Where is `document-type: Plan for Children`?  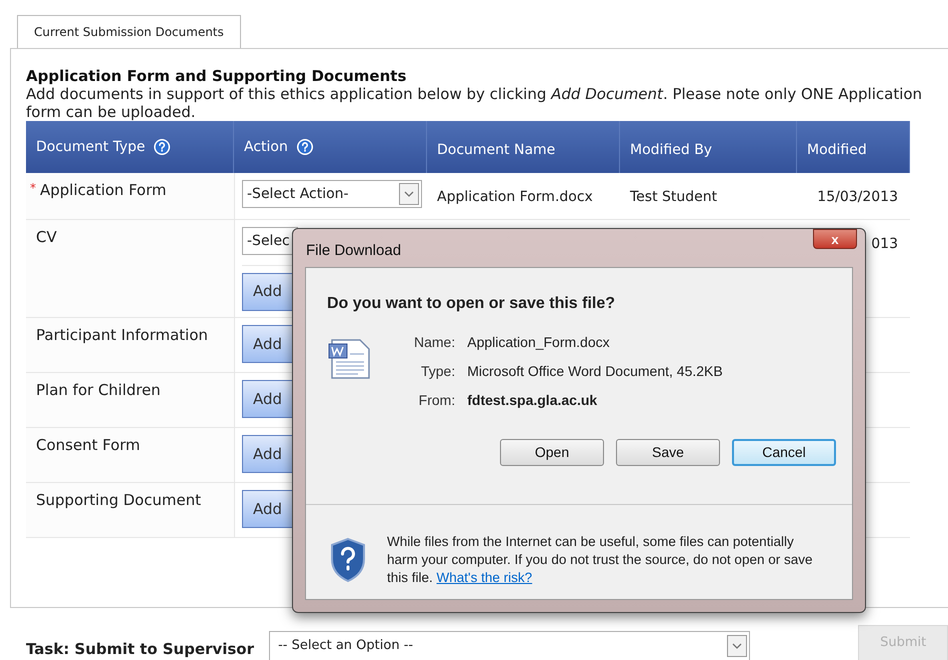 document-type: Plan for Children is located at coordinates (97, 390).